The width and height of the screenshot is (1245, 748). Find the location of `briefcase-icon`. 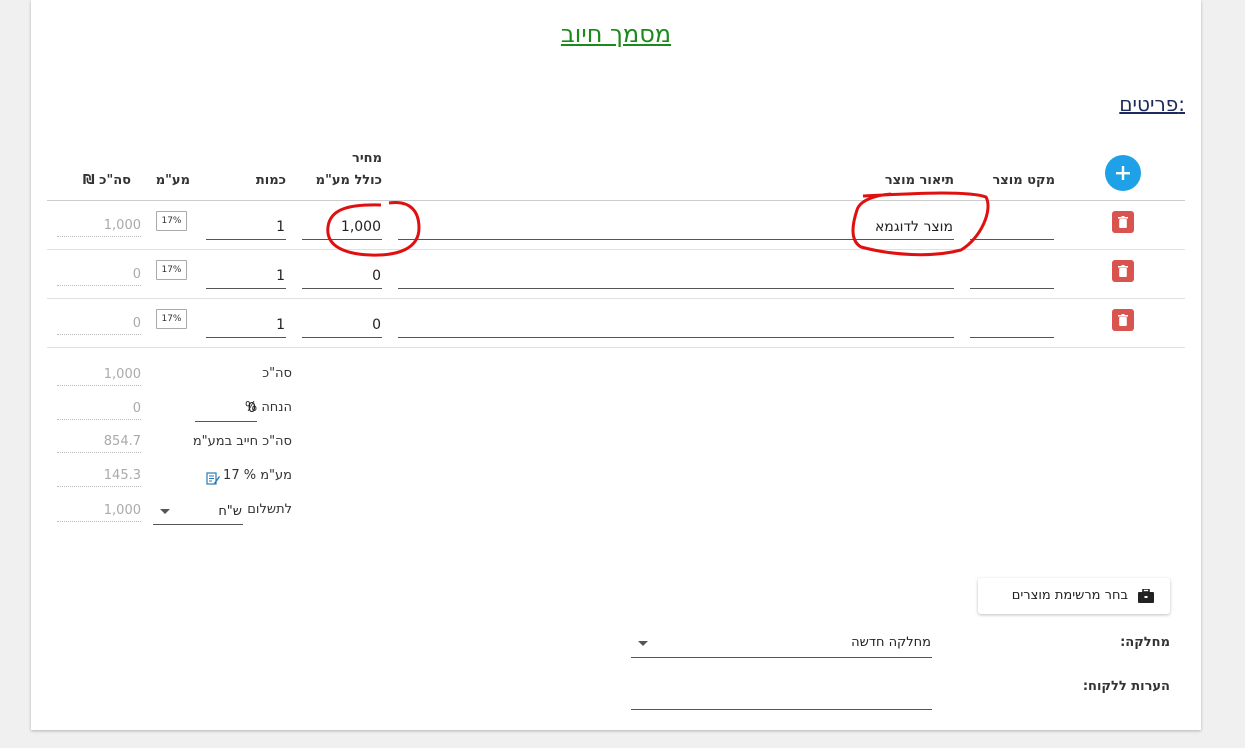

briefcase-icon is located at coordinates (1146, 595).